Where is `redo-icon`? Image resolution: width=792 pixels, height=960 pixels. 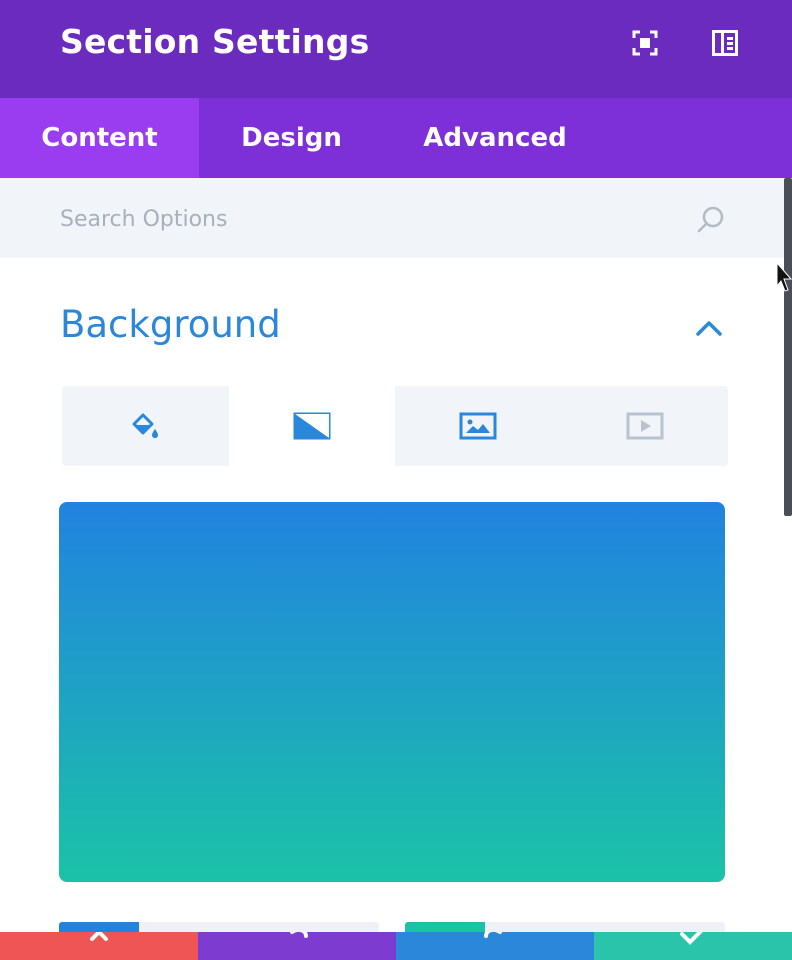 redo-icon is located at coordinates (493, 935).